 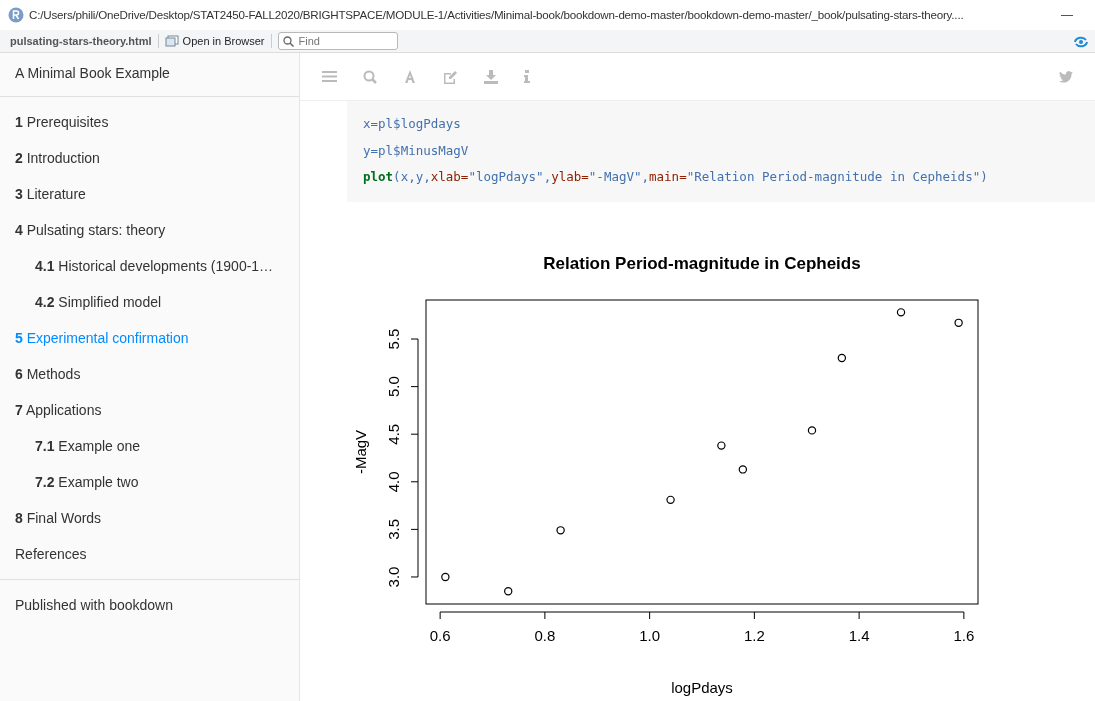 What do you see at coordinates (92, 73) in the screenshot?
I see `book-title: A Minimal Book Example` at bounding box center [92, 73].